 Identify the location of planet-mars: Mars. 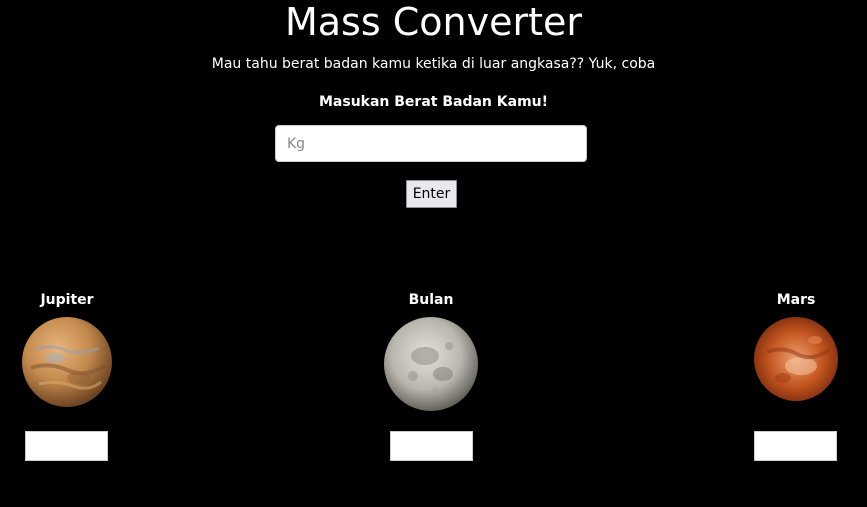
(796, 346).